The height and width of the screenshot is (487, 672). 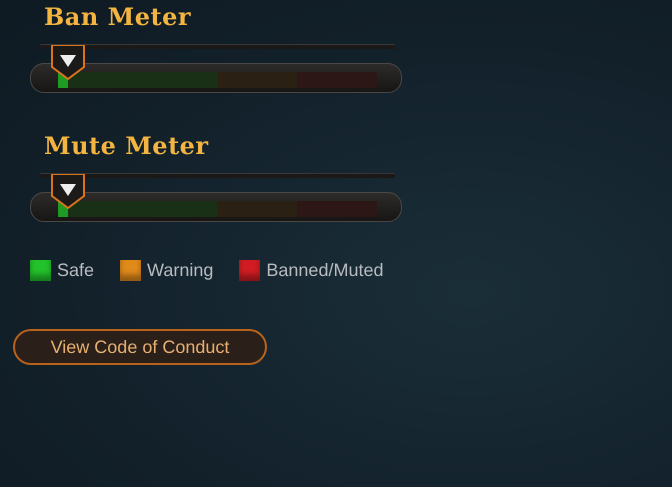 I want to click on meter-title: Mute Meter, so click(x=127, y=146).